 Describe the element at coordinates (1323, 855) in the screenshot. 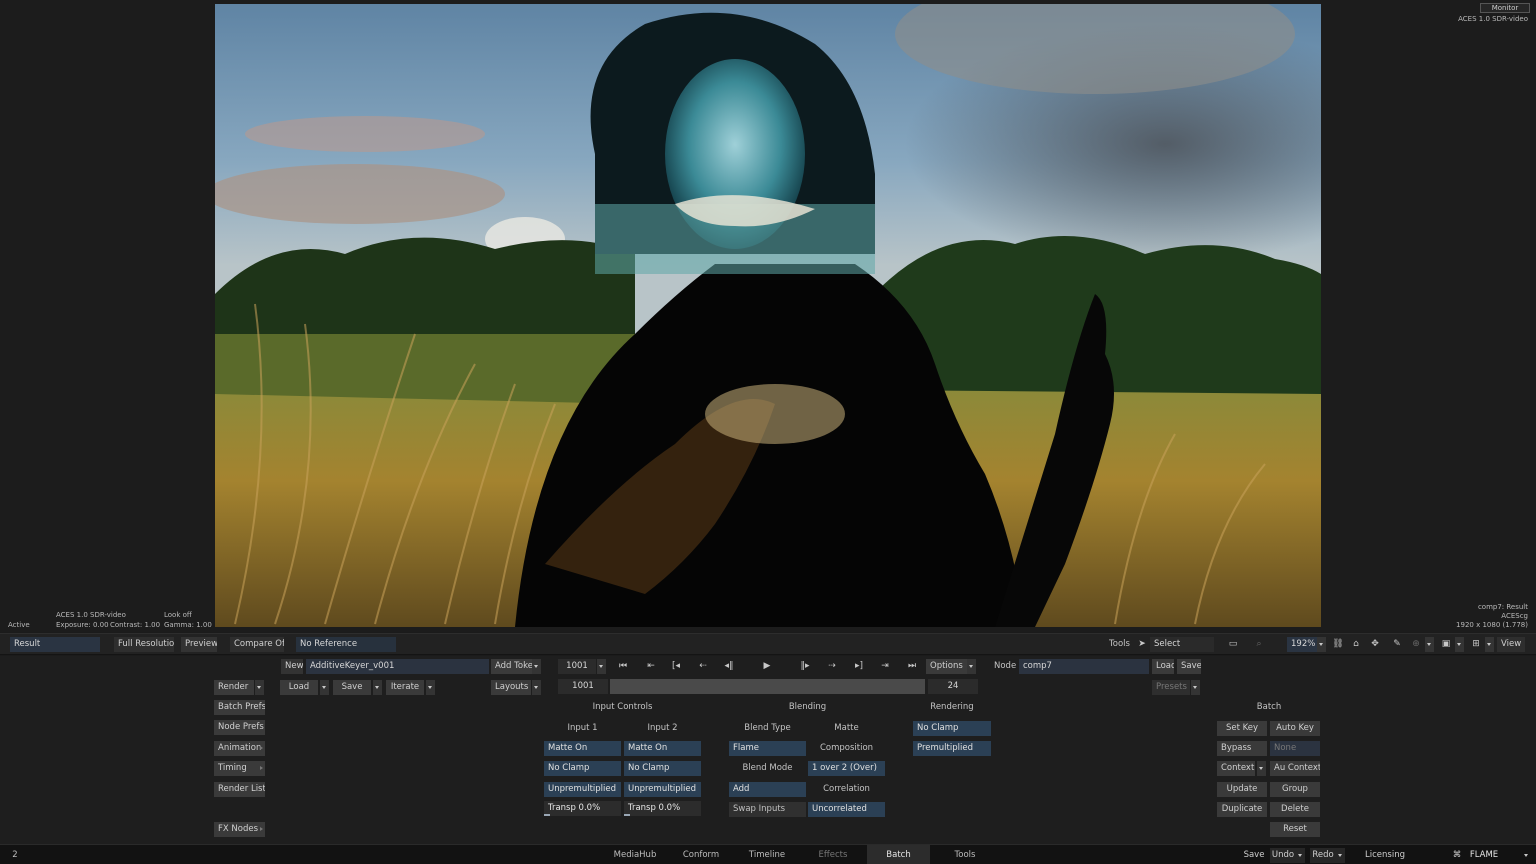

I see `redo-button: Redo` at that location.